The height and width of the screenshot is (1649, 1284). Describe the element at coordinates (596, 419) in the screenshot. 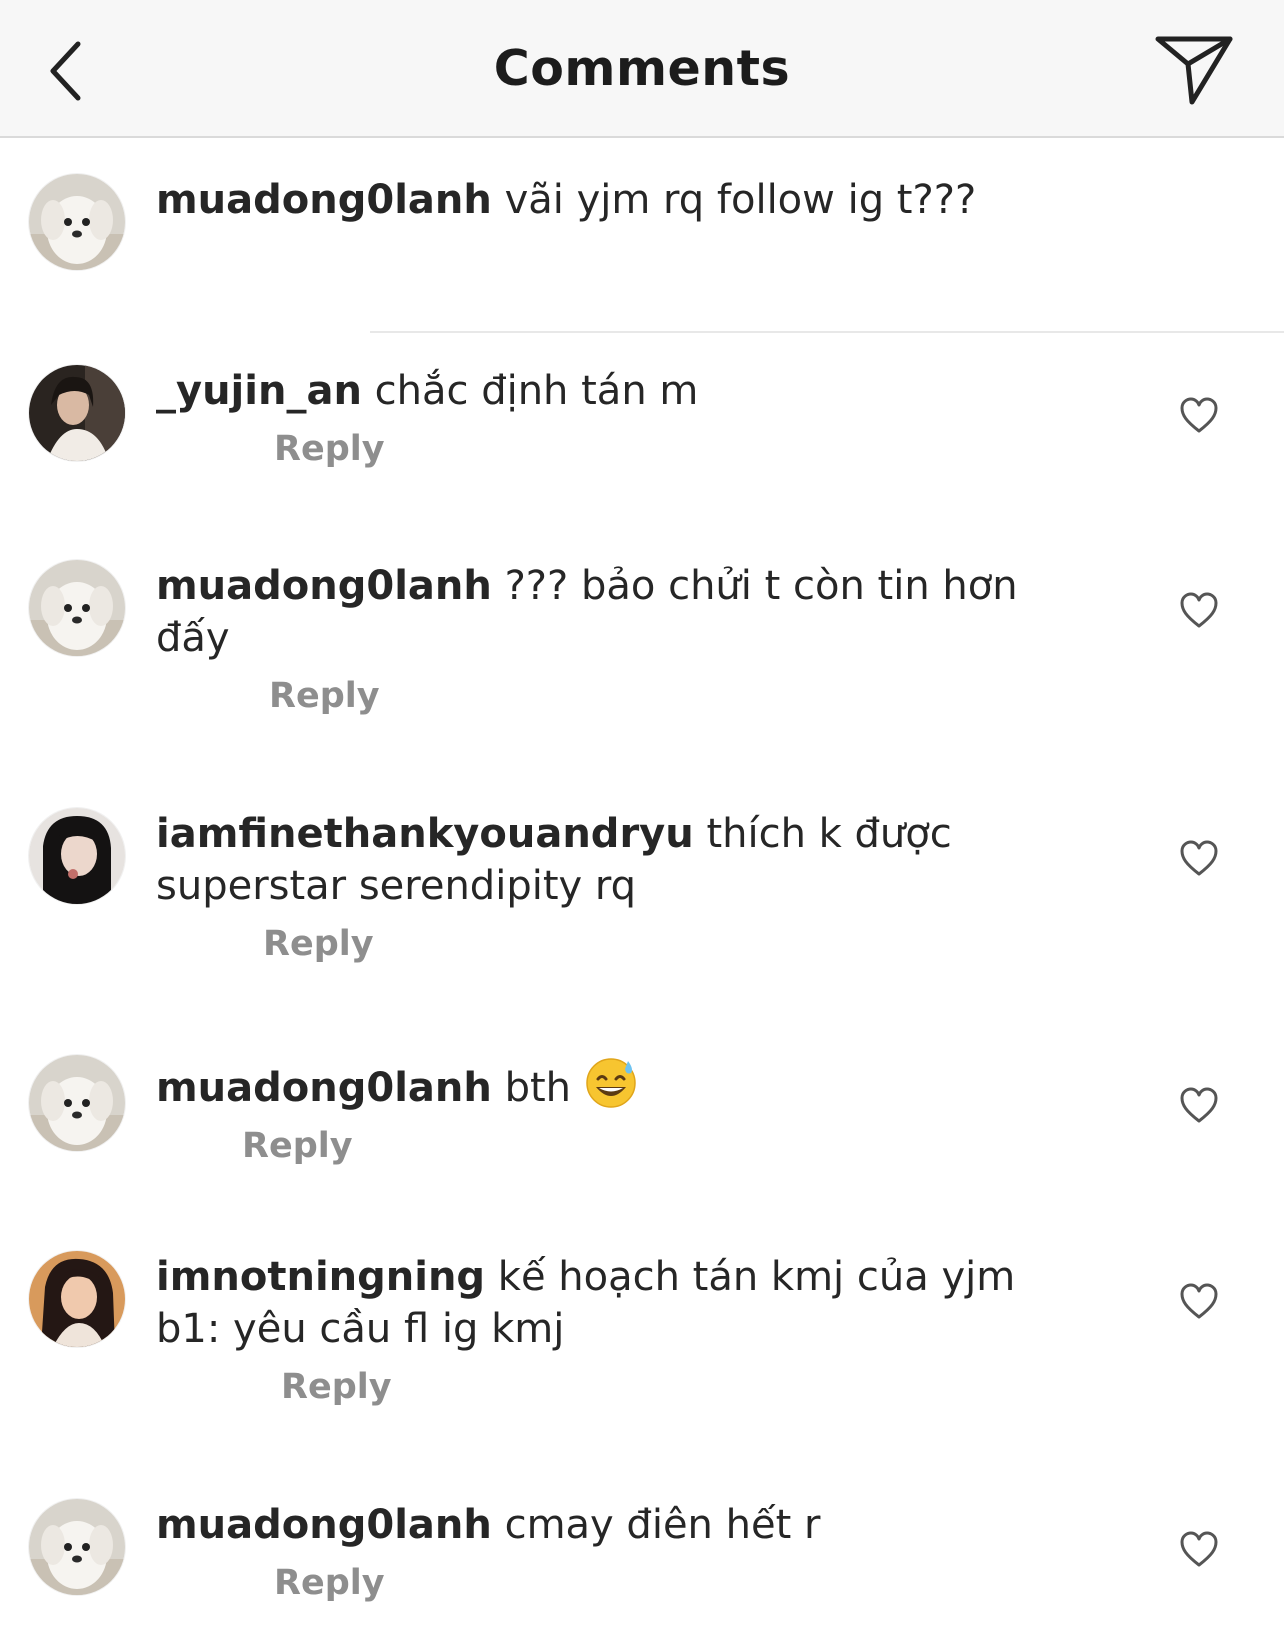

I see `comment-body: _yujin_an chắc định tán m Reply` at that location.